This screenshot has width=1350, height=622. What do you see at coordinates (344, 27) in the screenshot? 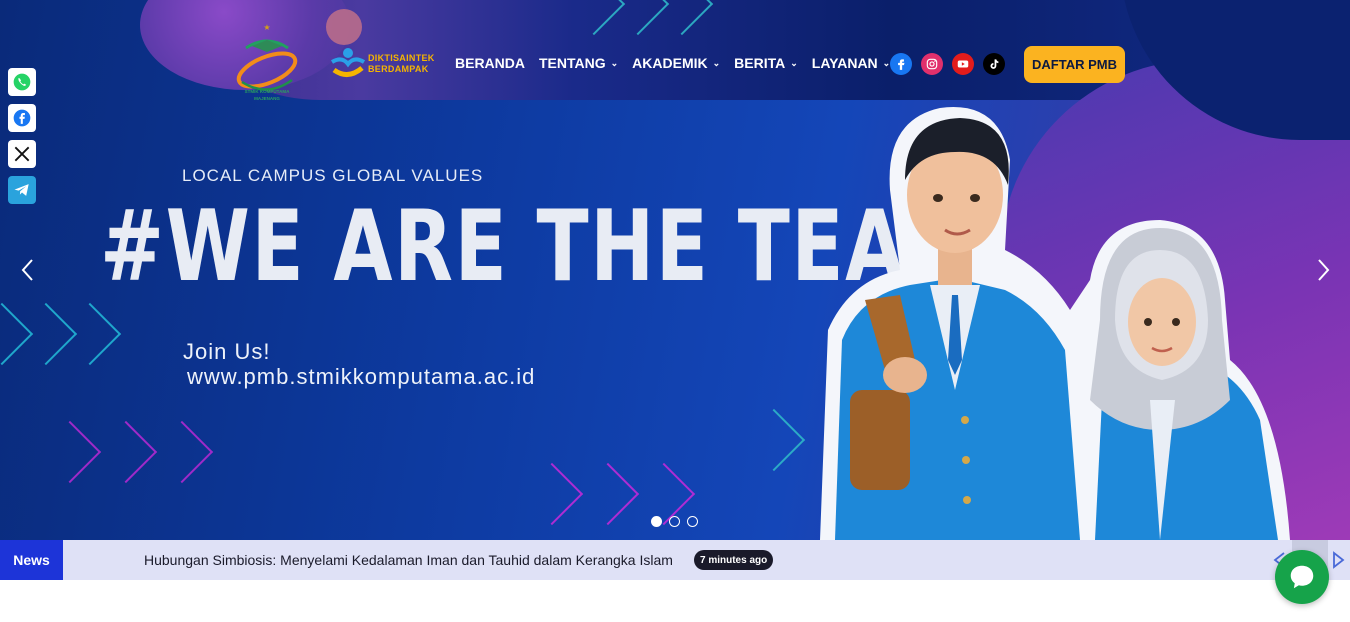
I see `decor-circle` at bounding box center [344, 27].